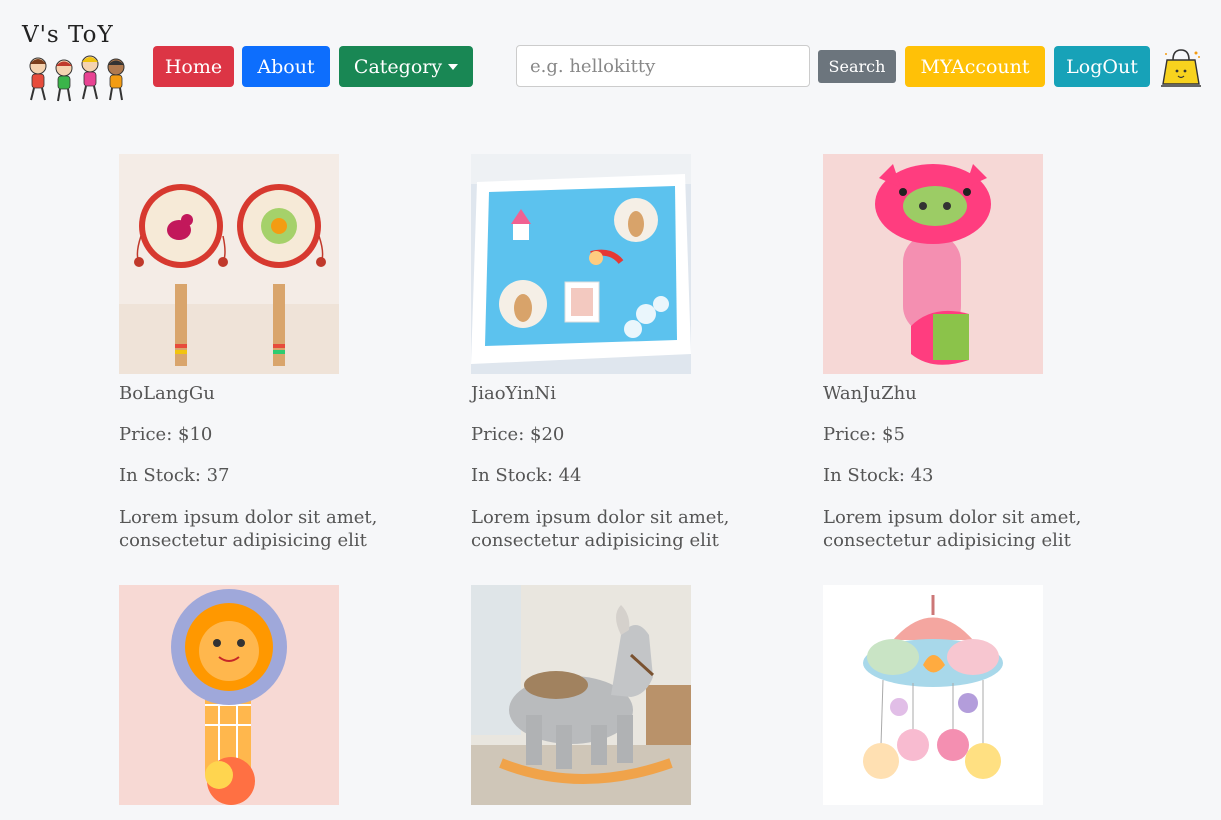 The image size is (1221, 820). Describe the element at coordinates (269, 394) in the screenshot. I see `product-name: BoLangGu` at that location.